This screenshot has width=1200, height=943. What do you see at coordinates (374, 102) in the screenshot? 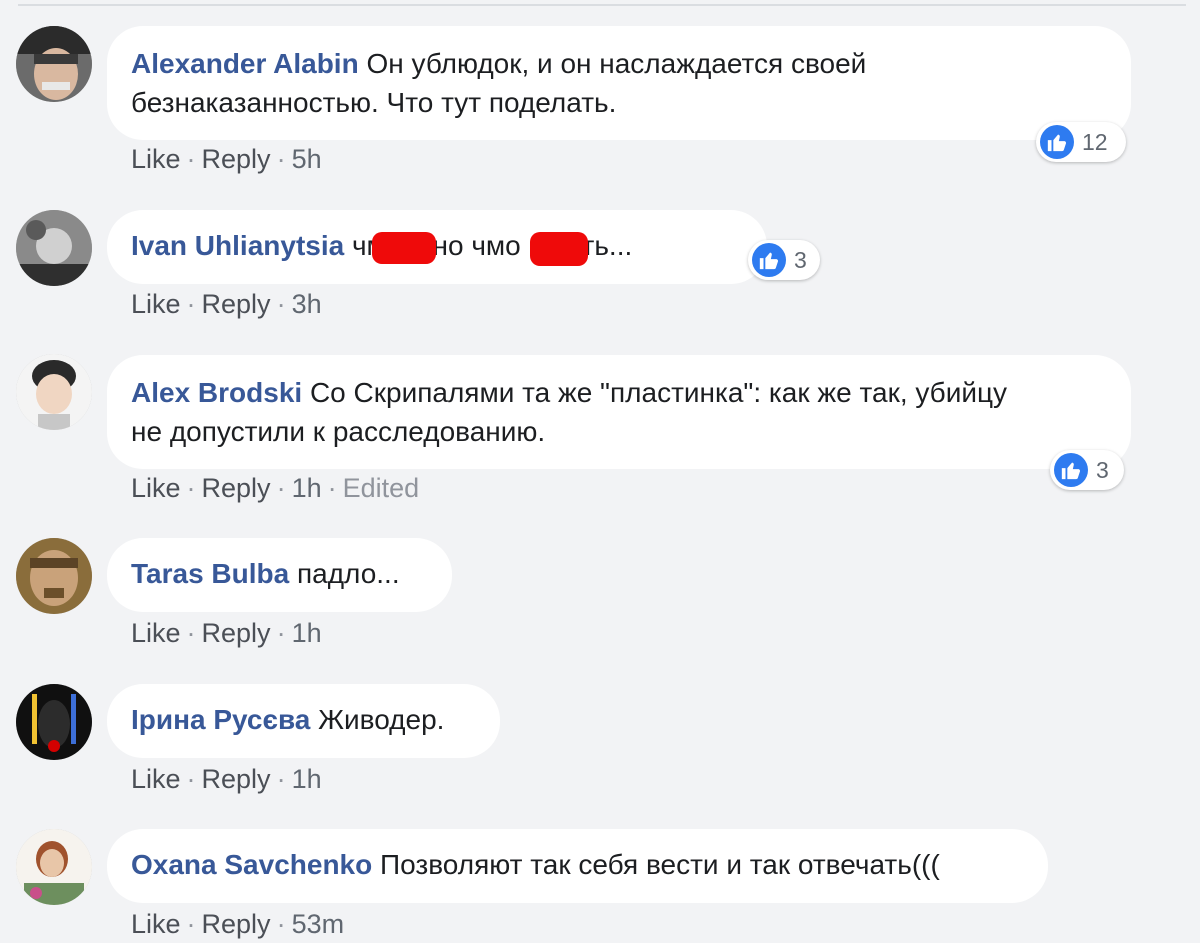
I see `comment-text-line2: безнаказанностью. Что тут поделать.` at bounding box center [374, 102].